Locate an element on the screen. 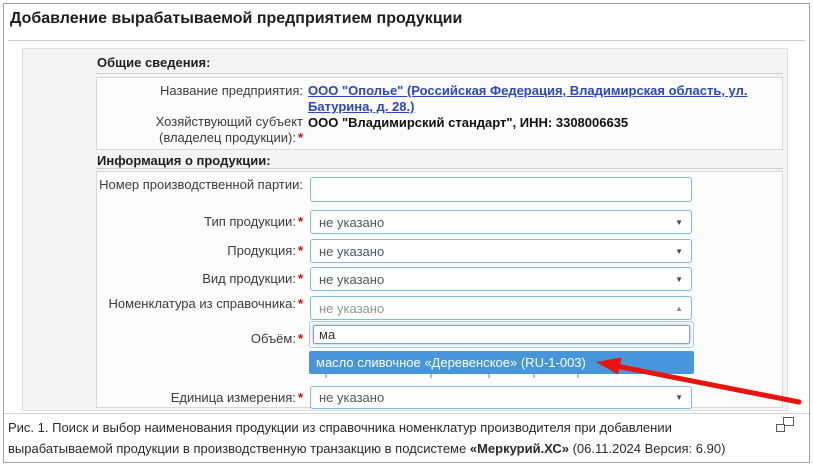 The image size is (813, 467). batch-number-label: Номер производственной партии: is located at coordinates (201, 184).